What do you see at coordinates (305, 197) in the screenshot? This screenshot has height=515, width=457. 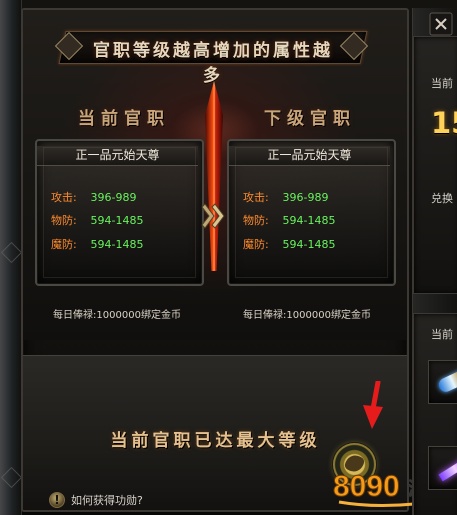 I see `next-attack-value: 396-989` at bounding box center [305, 197].